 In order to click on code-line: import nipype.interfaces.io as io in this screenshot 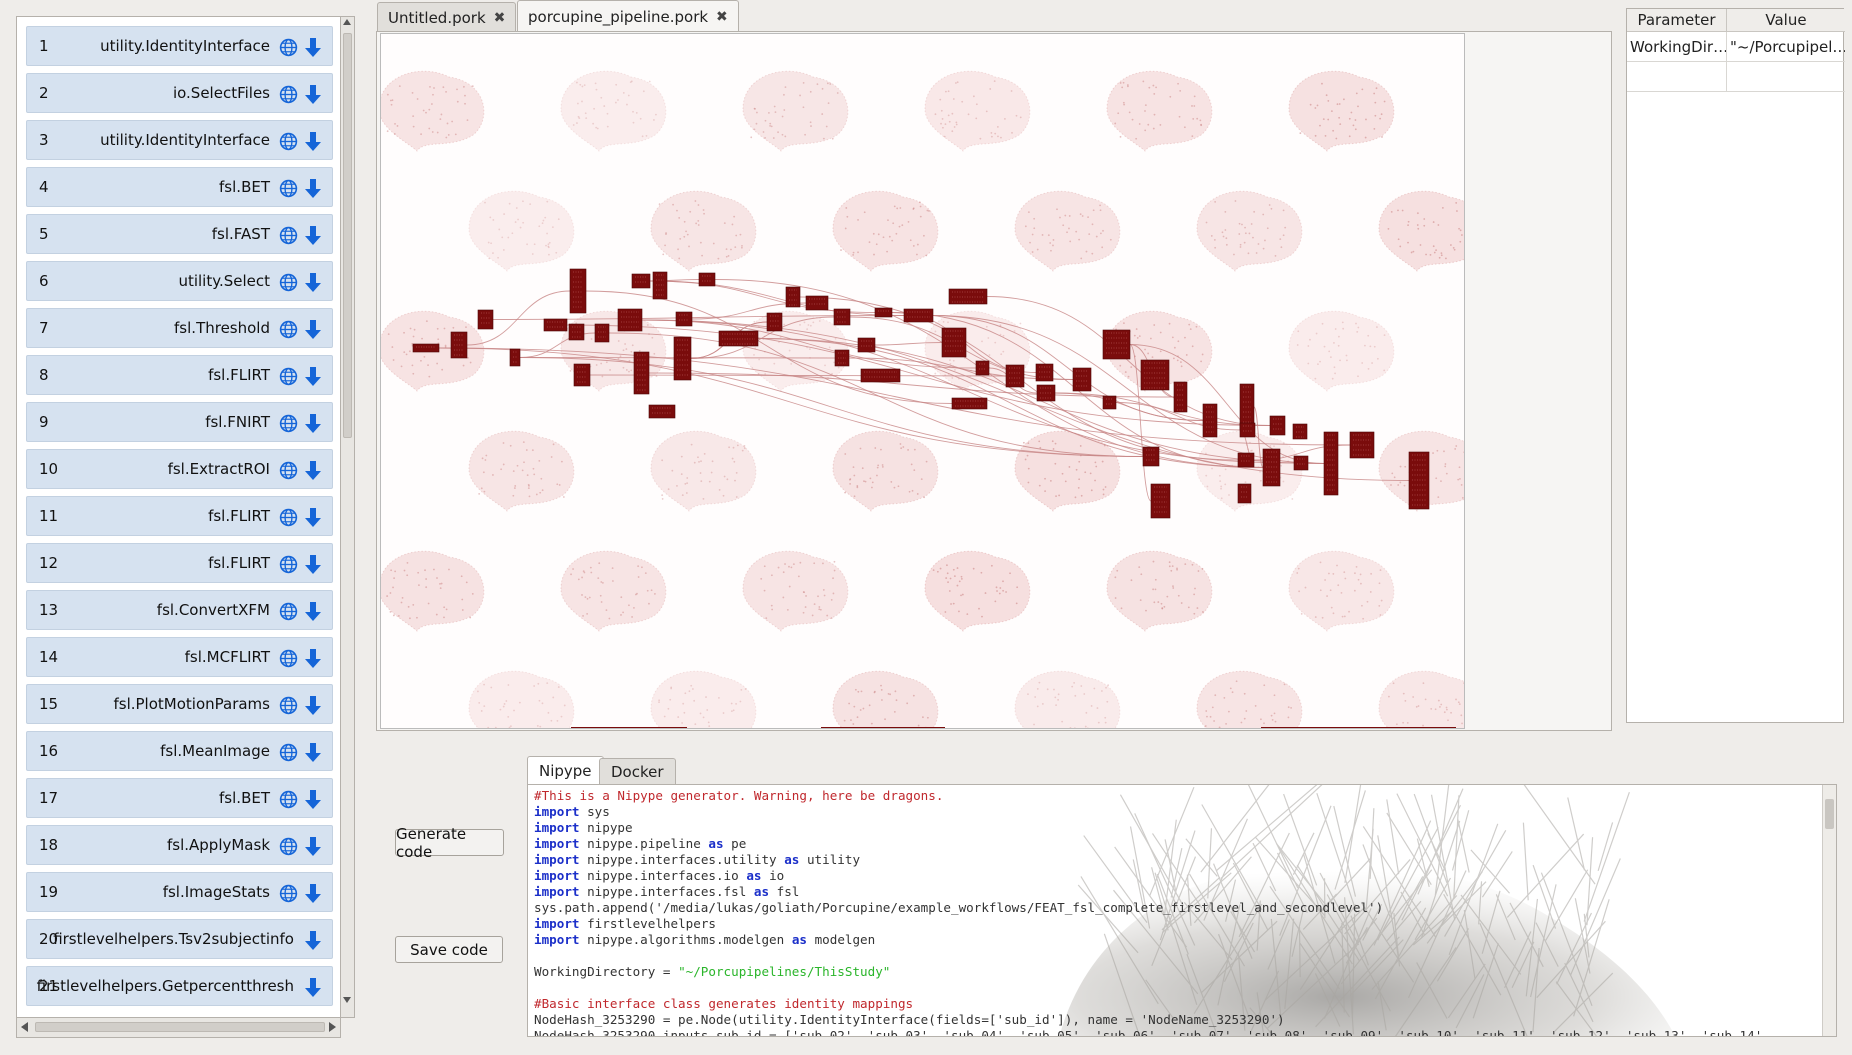, I will do `click(1148, 876)`.